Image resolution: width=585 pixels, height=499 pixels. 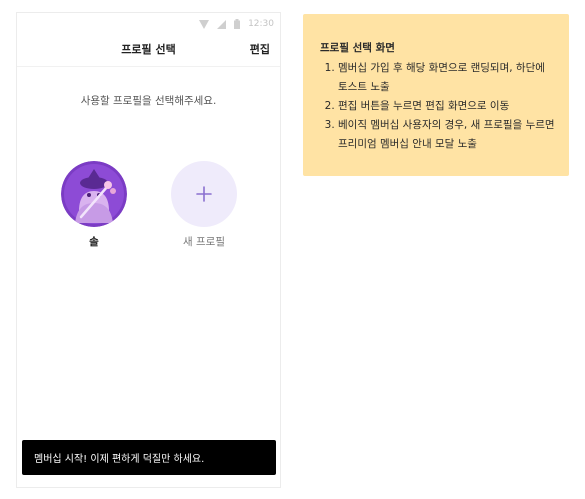 I want to click on character-avatar-image, so click(x=94, y=194).